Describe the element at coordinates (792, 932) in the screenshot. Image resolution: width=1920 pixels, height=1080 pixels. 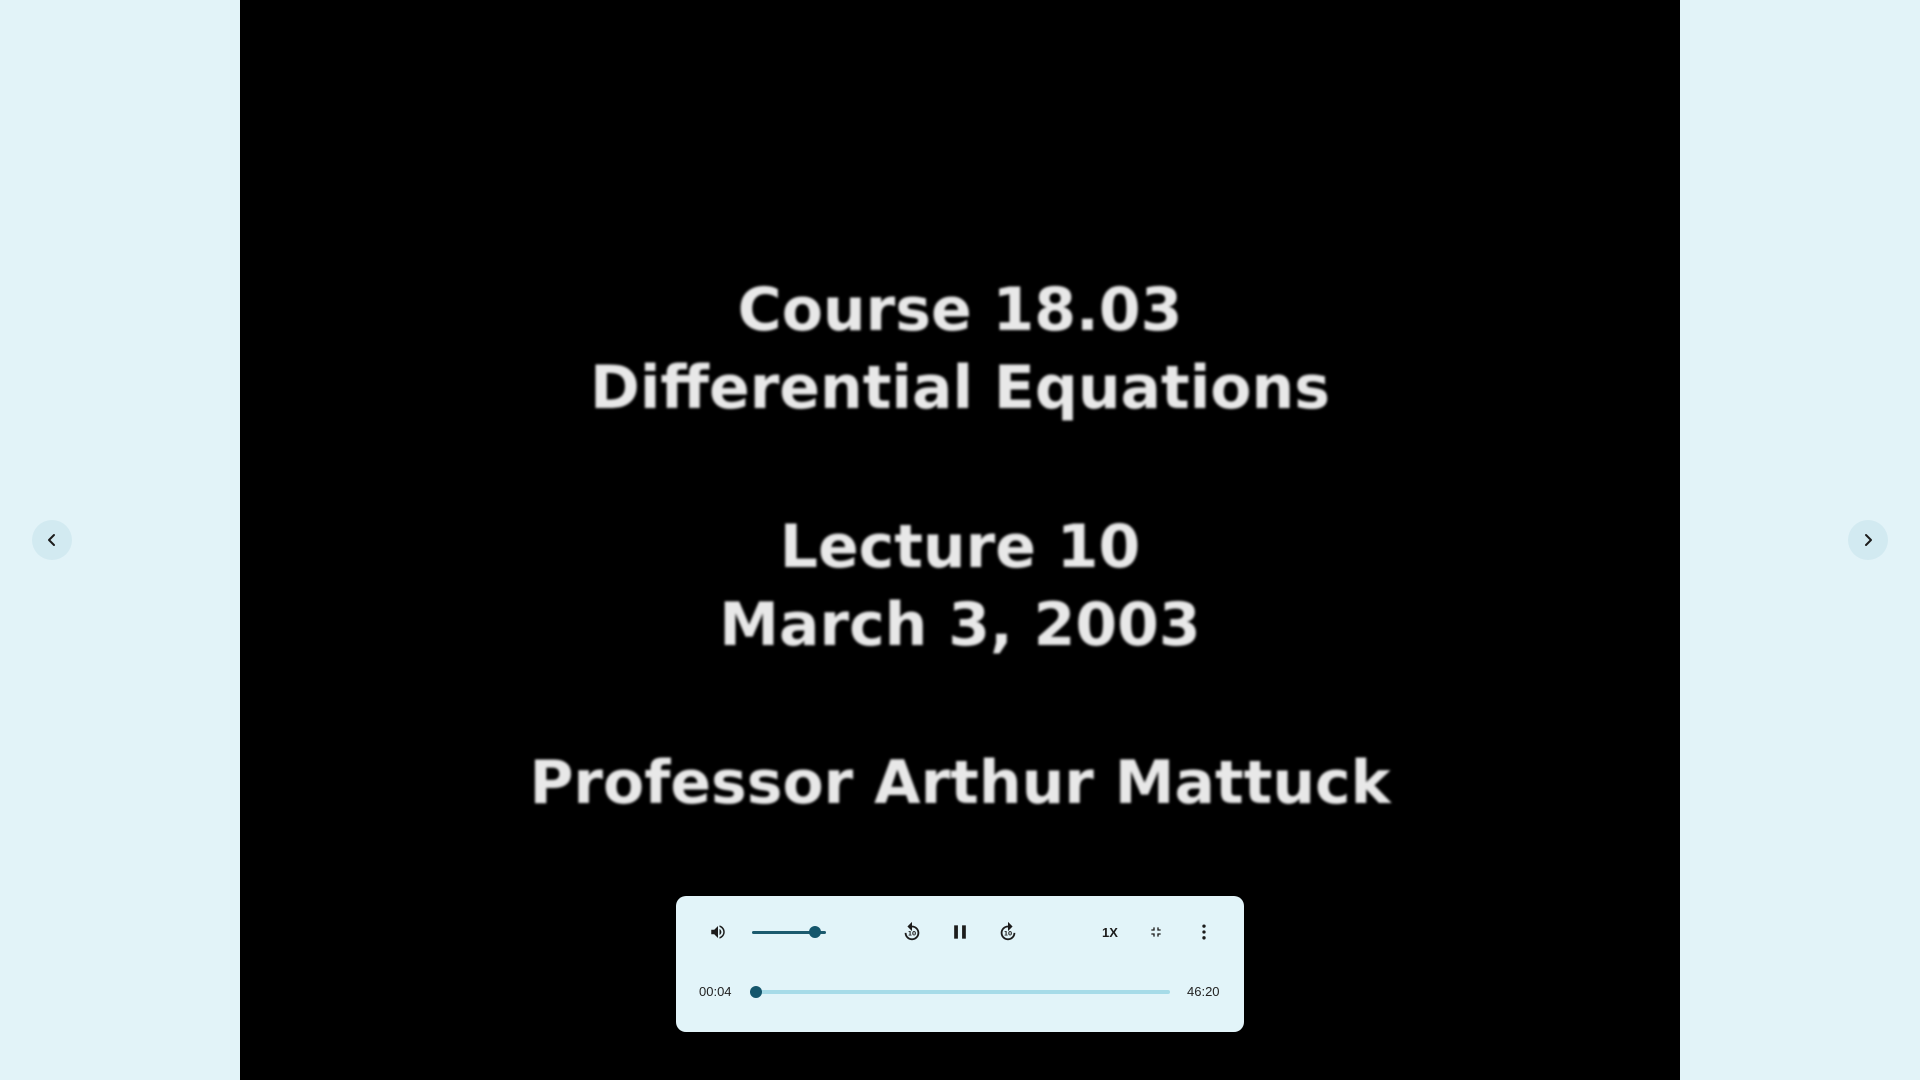
I see `volume-slider` at that location.